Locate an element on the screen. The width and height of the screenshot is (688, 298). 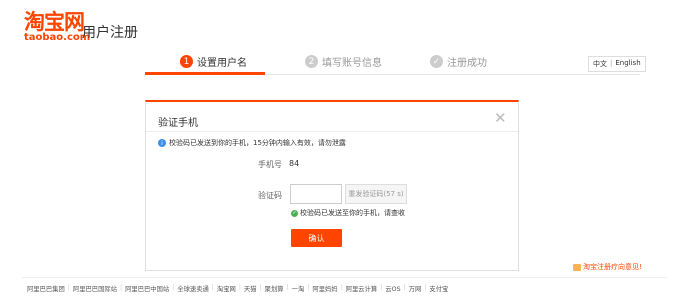
code-sent-message: ✓ 校验码已发送至你的手机，请查收 is located at coordinates (348, 213).